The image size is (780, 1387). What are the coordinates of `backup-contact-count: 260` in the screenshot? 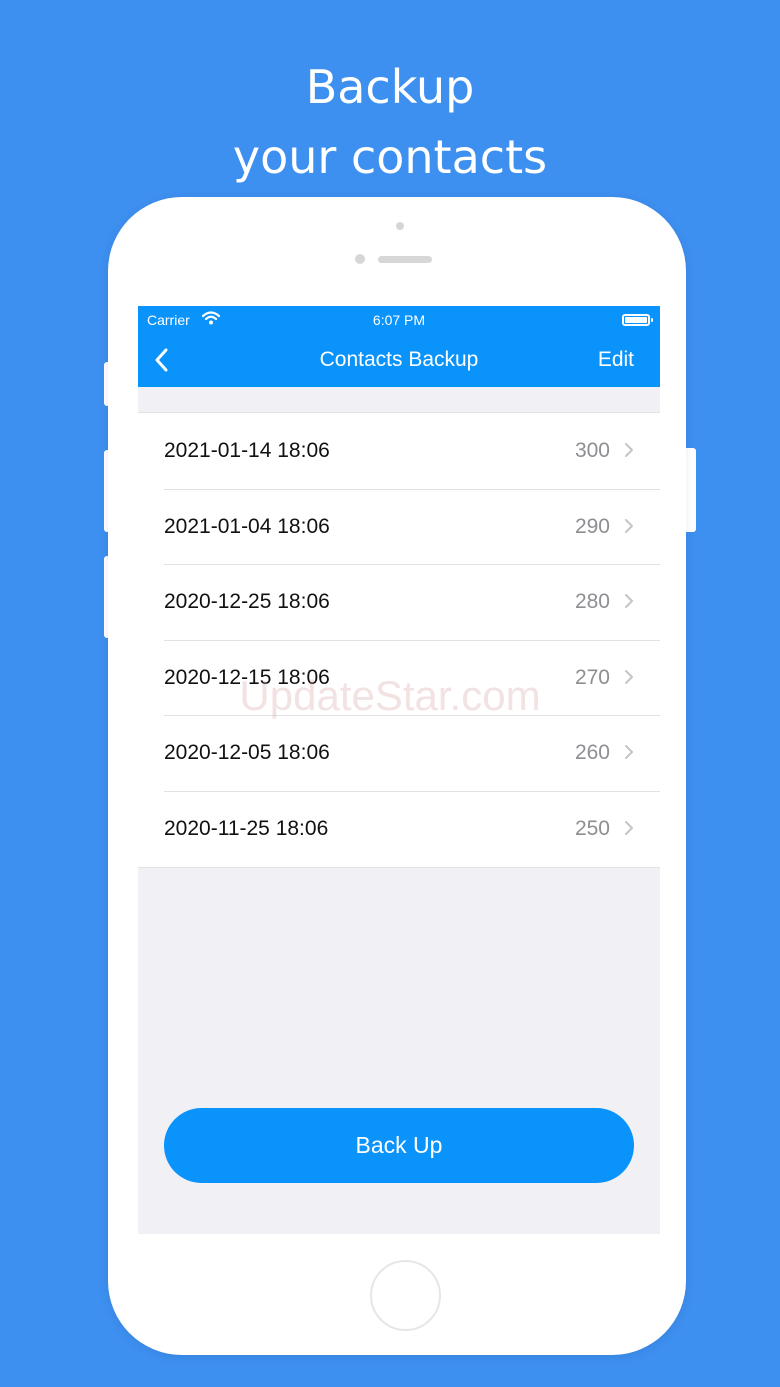 It's located at (592, 753).